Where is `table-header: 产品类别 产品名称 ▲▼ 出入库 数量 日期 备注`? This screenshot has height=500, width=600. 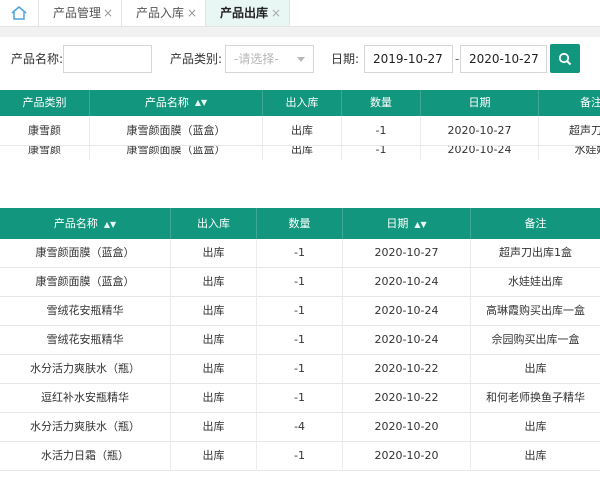 table-header: 产品类别 产品名称 ▲▼ 出入库 数量 日期 备注 is located at coordinates (300, 103).